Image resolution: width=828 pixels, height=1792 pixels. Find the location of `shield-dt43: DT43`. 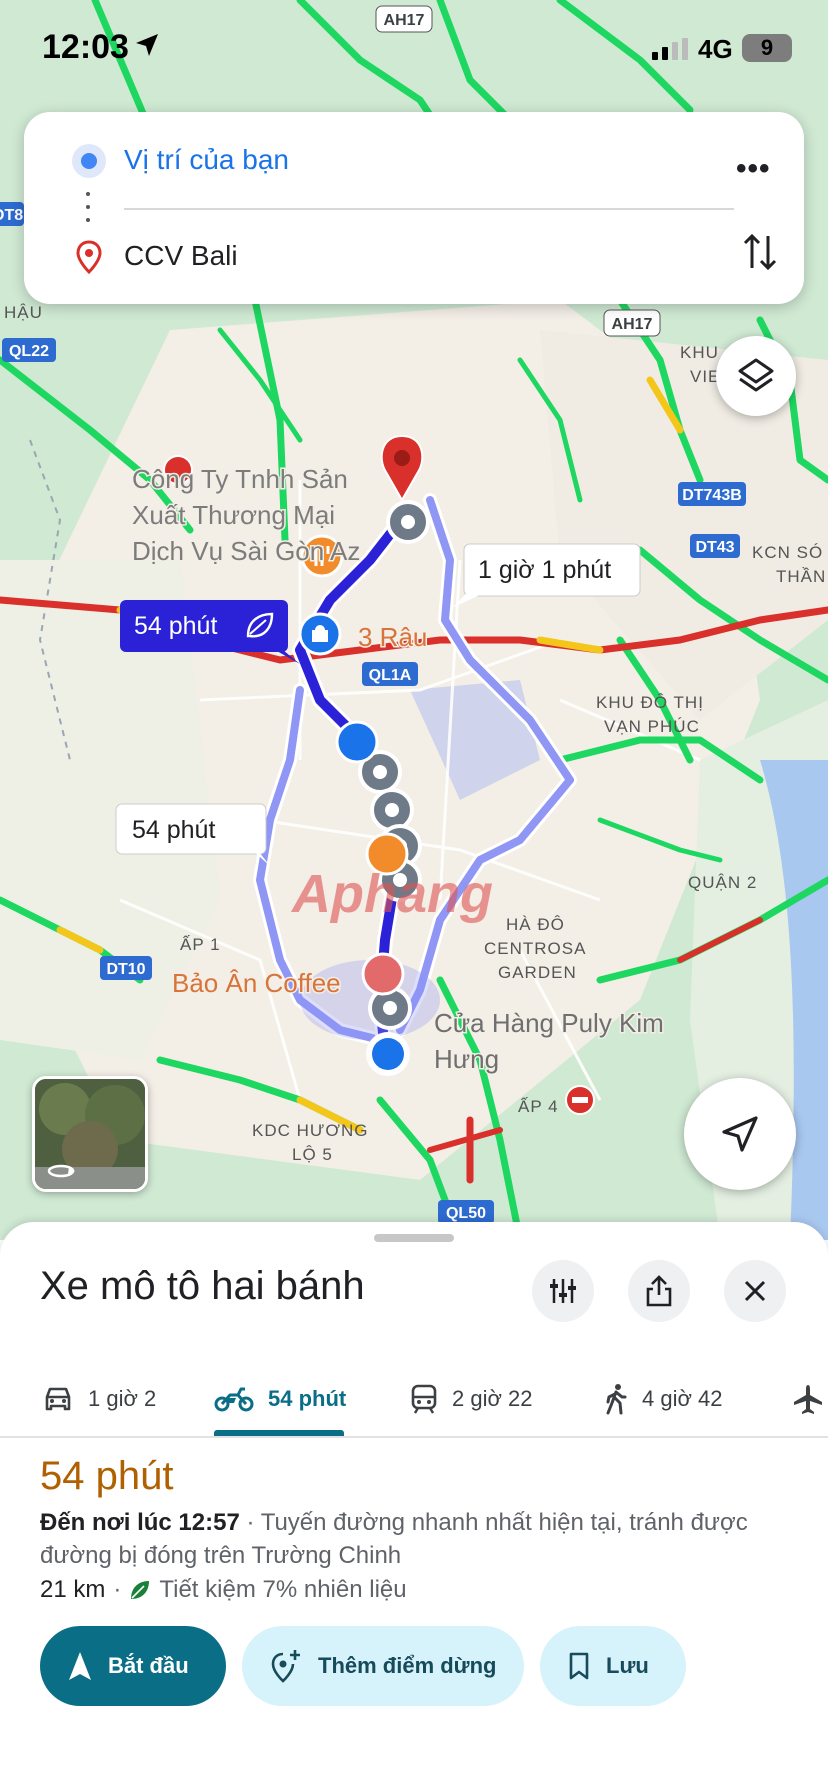

shield-dt43: DT43 is located at coordinates (714, 547).